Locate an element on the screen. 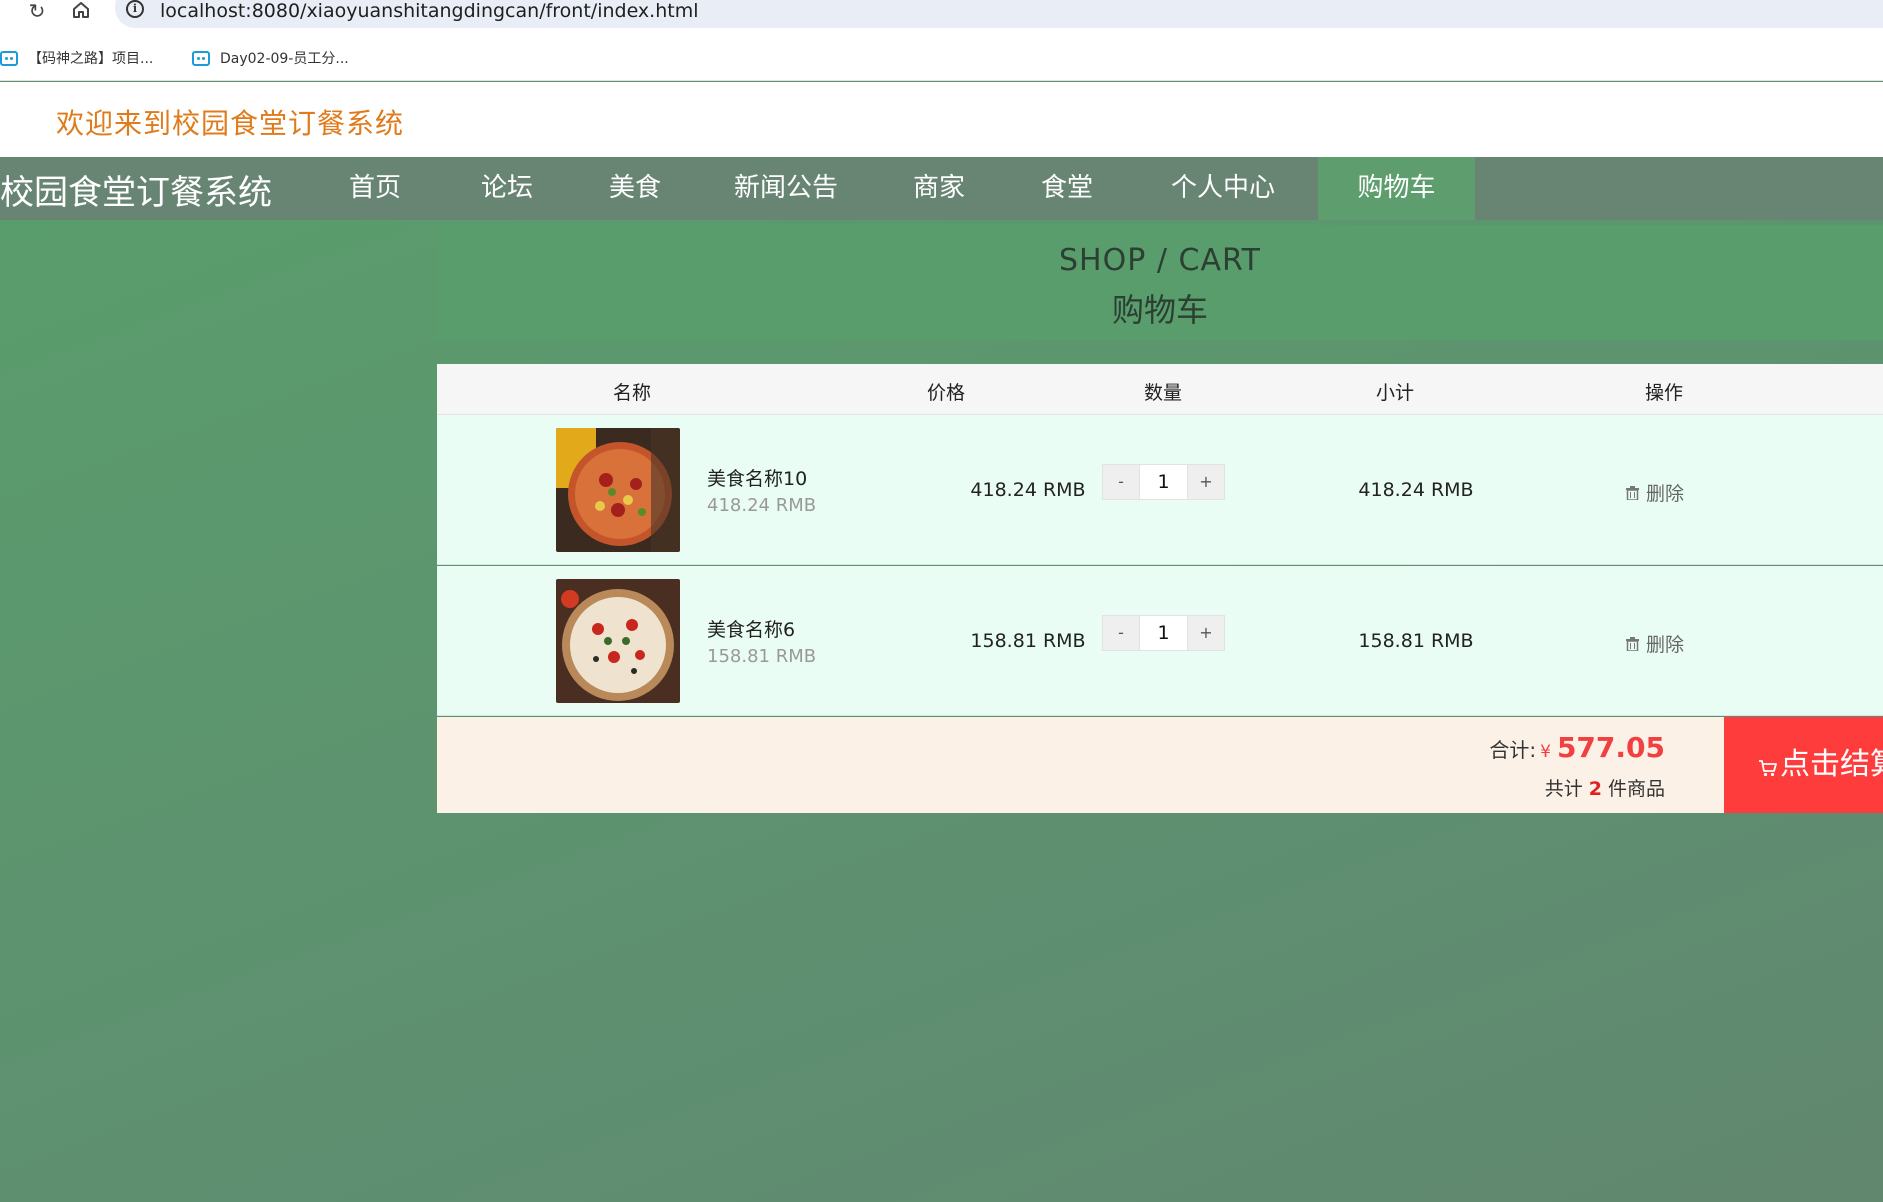 The image size is (1883, 1202). total-line: 合计: ¥ 577.05 is located at coordinates (1577, 747).